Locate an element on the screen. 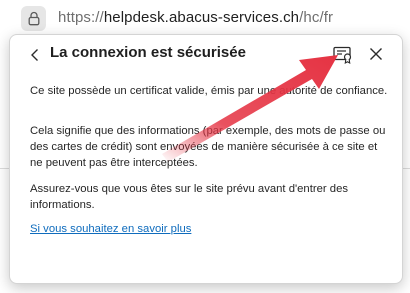 The width and height of the screenshot is (410, 293). url-host: helpdesk.abacus-services.ch is located at coordinates (201, 17).